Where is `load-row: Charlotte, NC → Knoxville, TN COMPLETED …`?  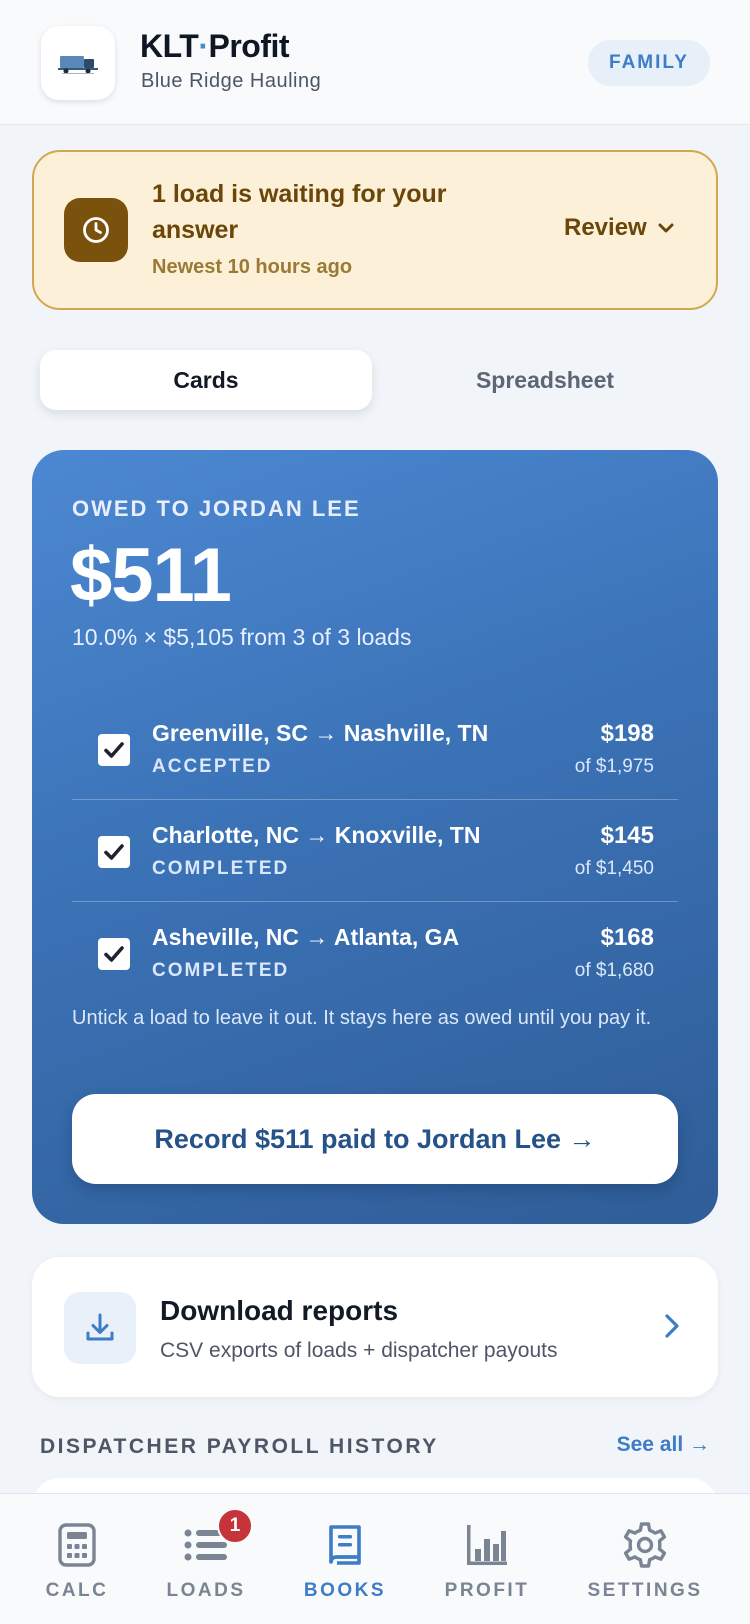 load-row: Charlotte, NC → Knoxville, TN COMPLETED … is located at coordinates (375, 852).